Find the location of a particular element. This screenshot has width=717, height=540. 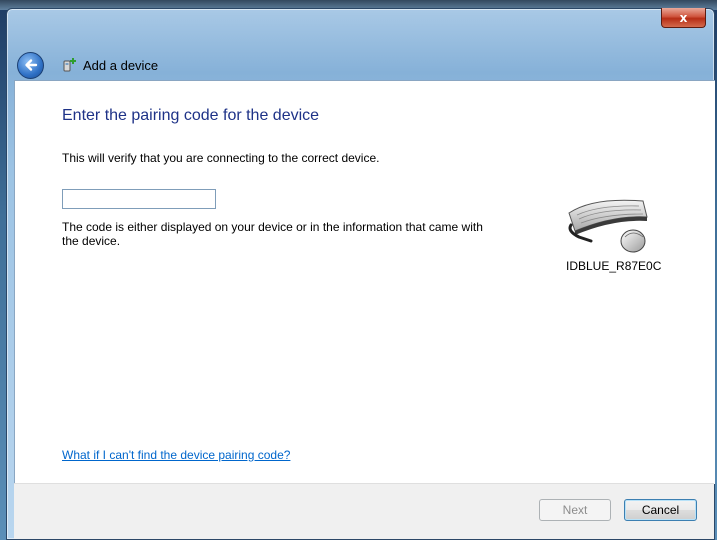

pairing-code-input is located at coordinates (139, 199).